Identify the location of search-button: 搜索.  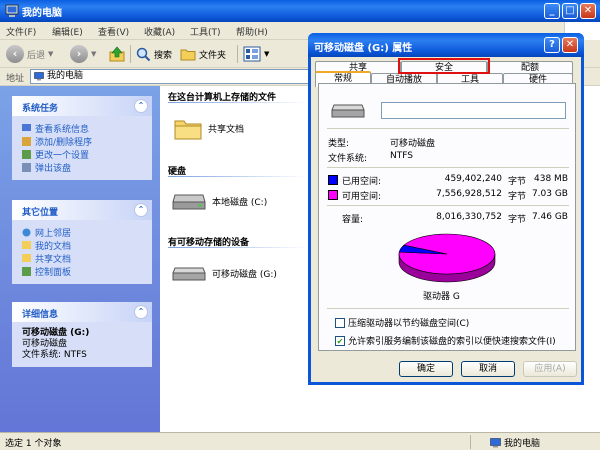
(153, 54).